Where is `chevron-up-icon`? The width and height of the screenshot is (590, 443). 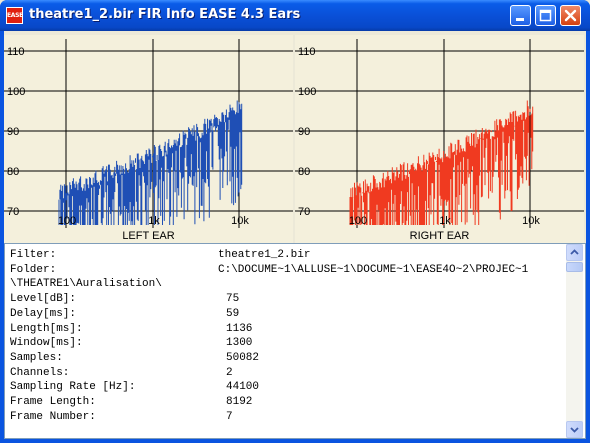
chevron-up-icon is located at coordinates (574, 252).